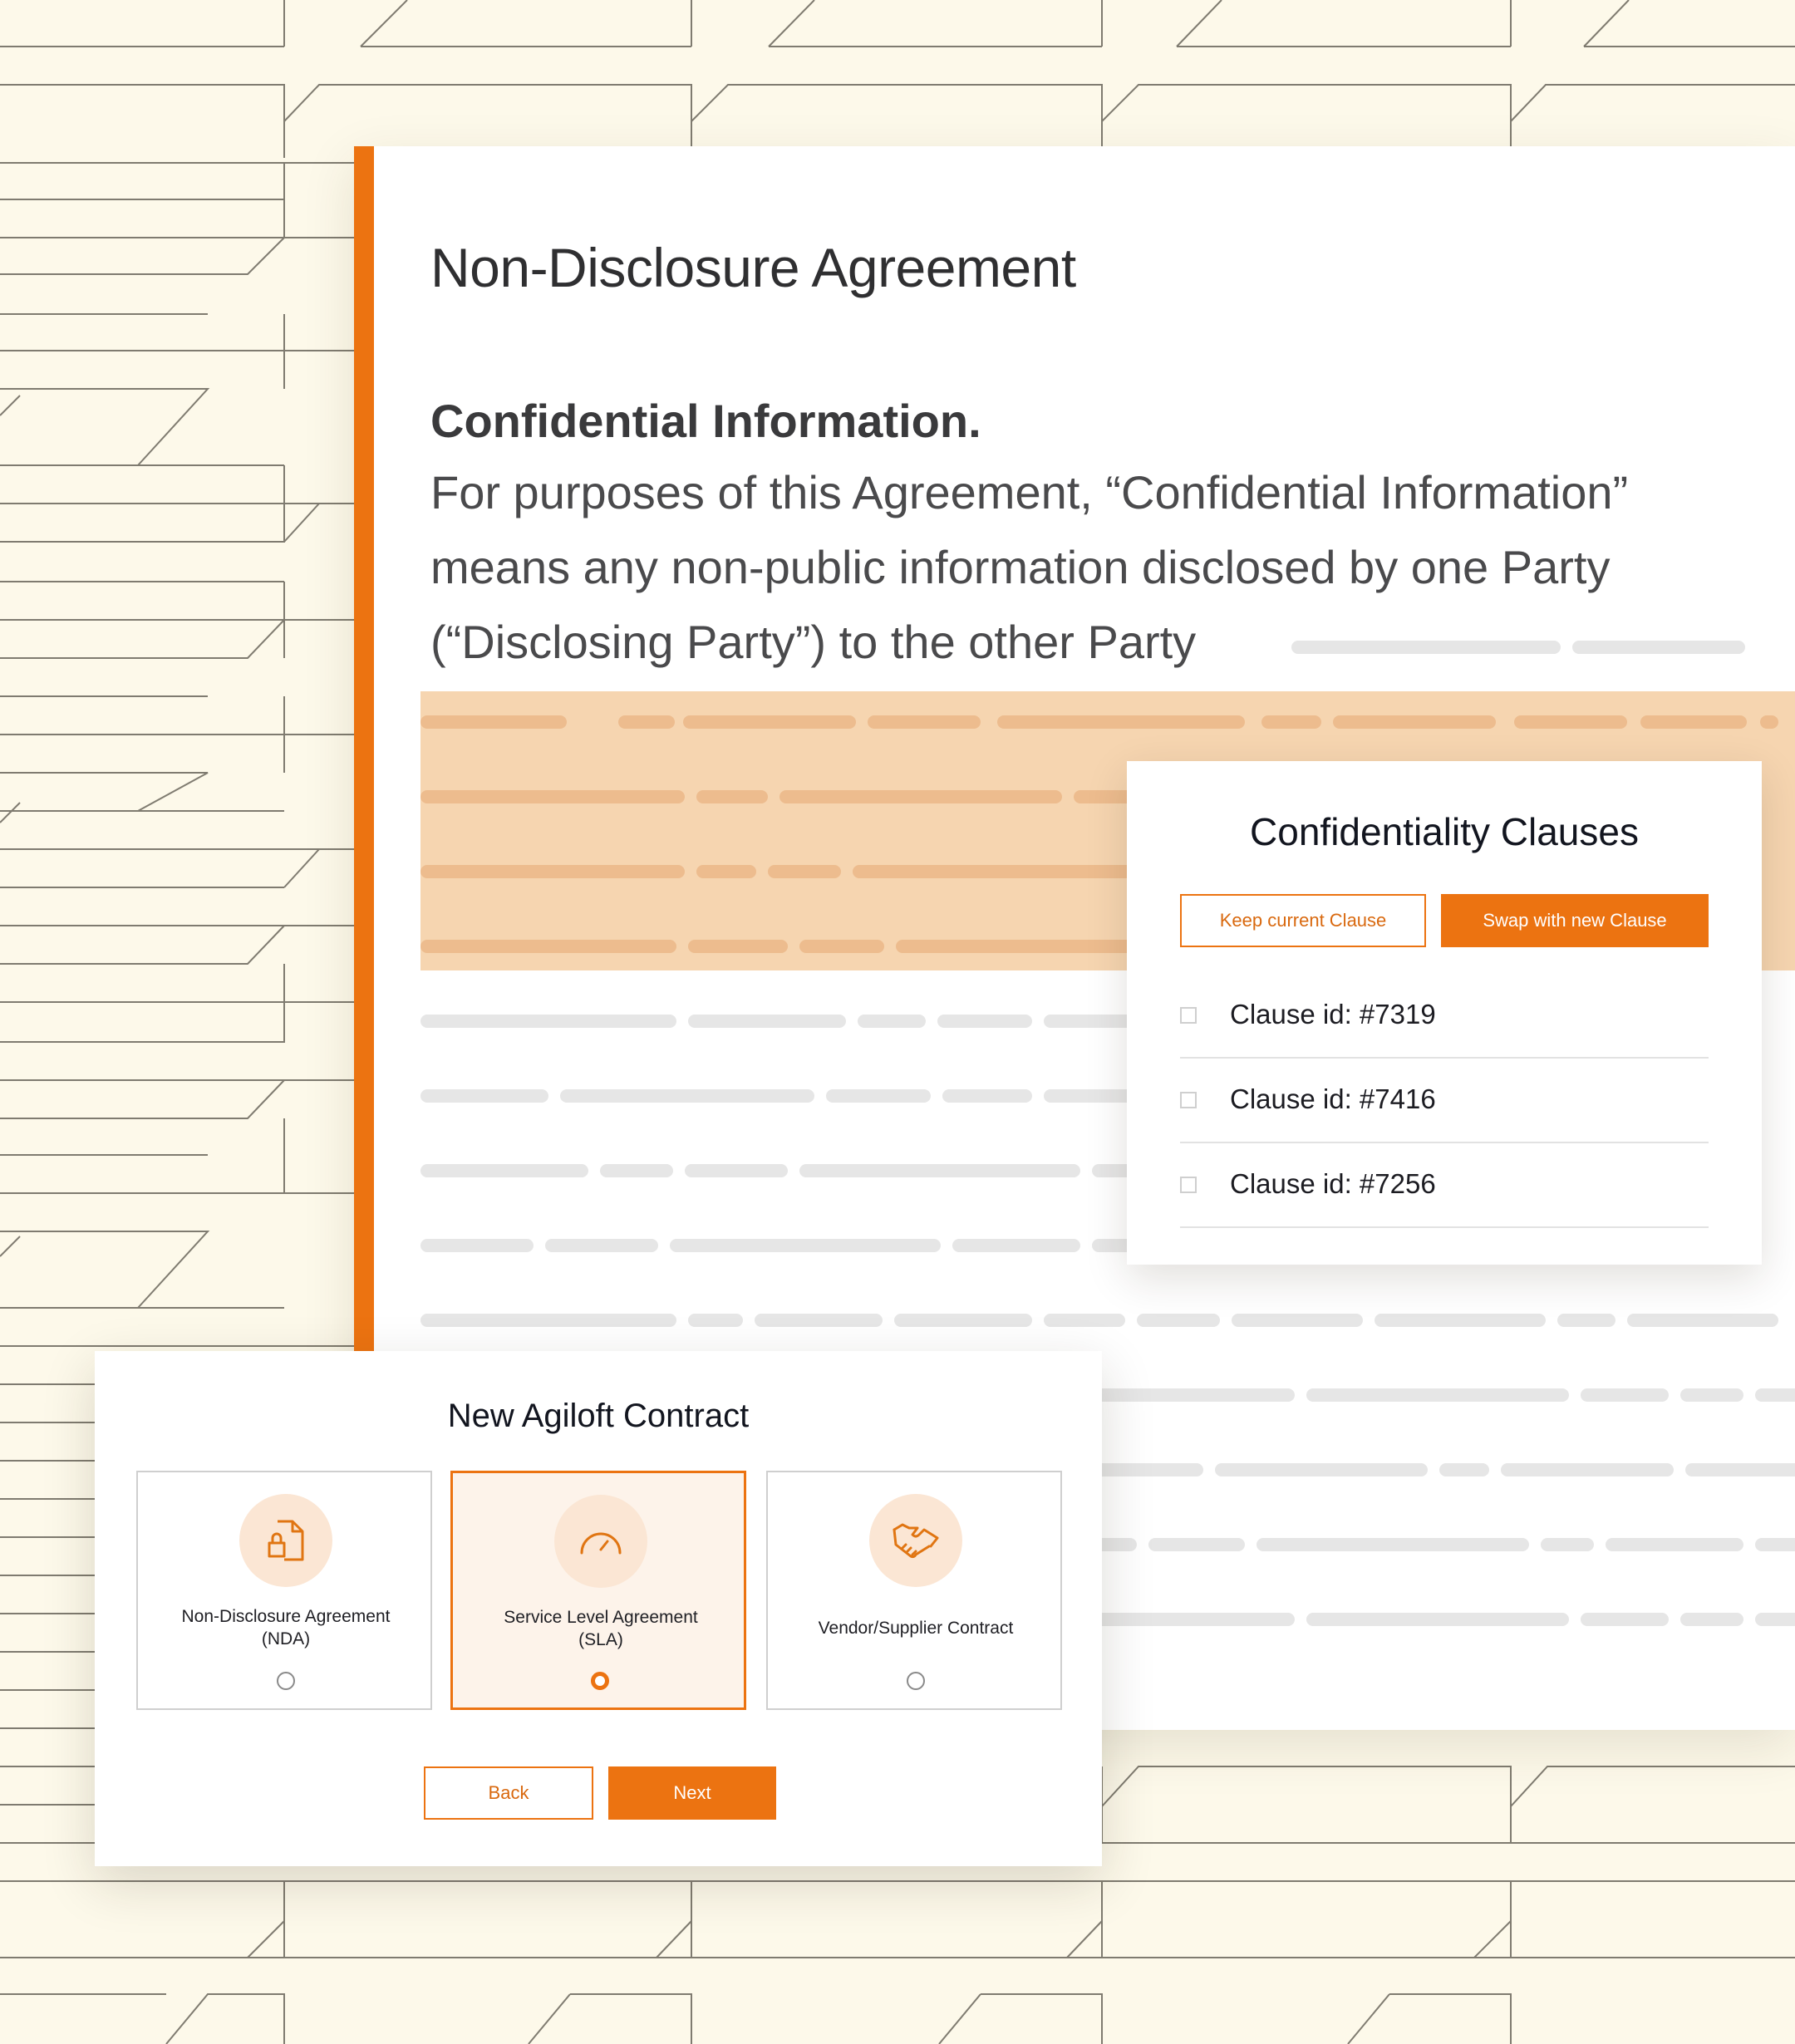 The width and height of the screenshot is (1795, 2044). Describe the element at coordinates (600, 1681) in the screenshot. I see `contract-type-radio-selected` at that location.